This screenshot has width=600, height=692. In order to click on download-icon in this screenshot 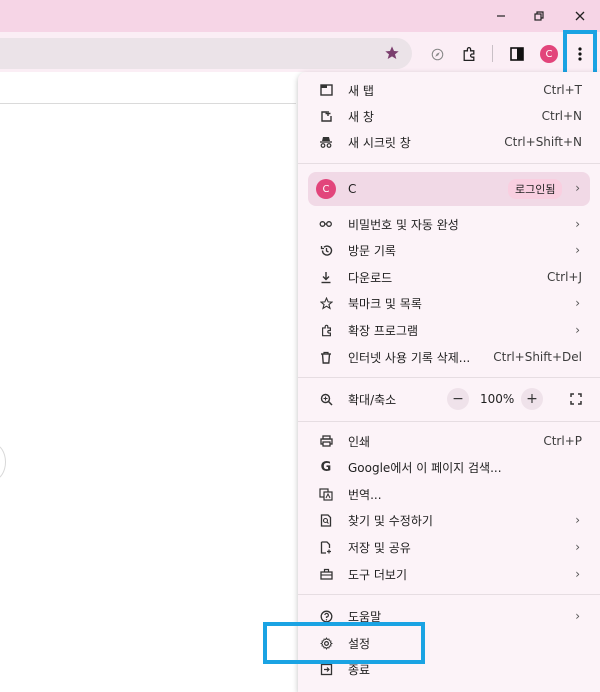, I will do `click(326, 277)`.